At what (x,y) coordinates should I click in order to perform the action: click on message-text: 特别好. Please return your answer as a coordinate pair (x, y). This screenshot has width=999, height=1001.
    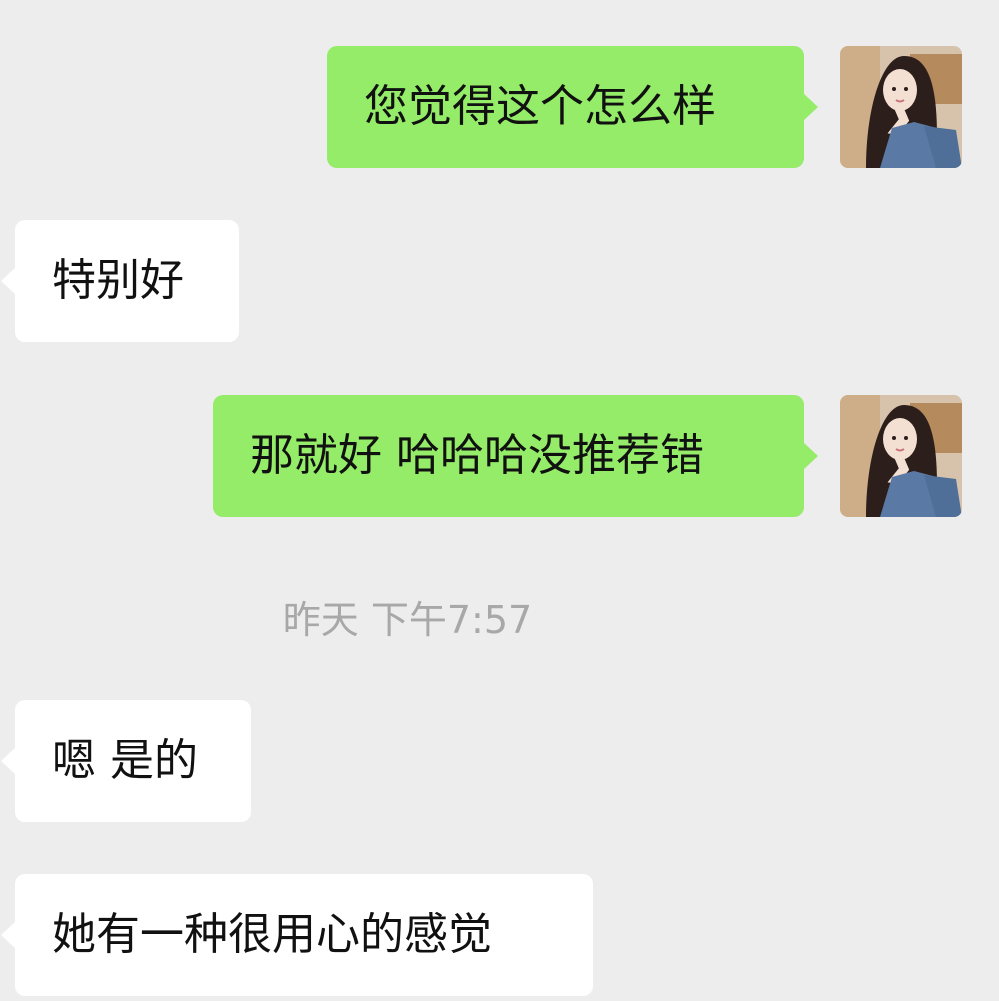
    Looking at the image, I should click on (118, 280).